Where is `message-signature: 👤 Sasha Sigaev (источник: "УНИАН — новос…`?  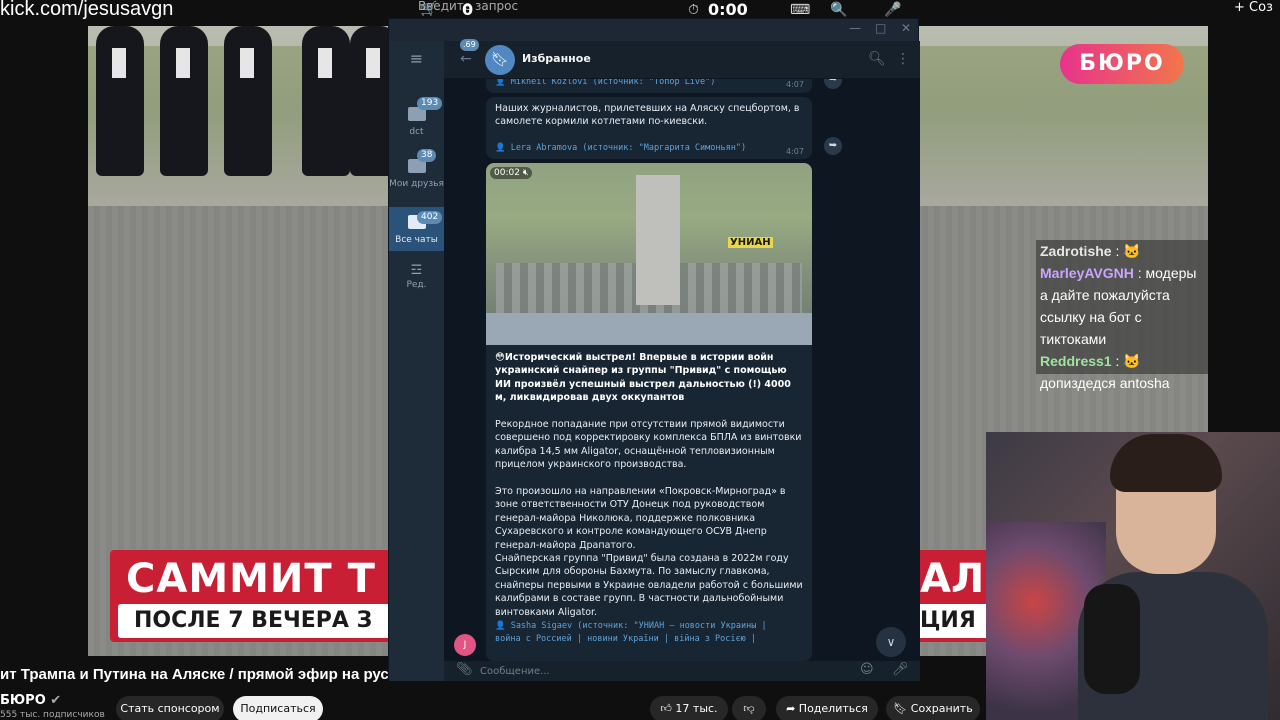
message-signature: 👤 Sasha Sigaev (источник: "УНИАН — новос… is located at coordinates (631, 626).